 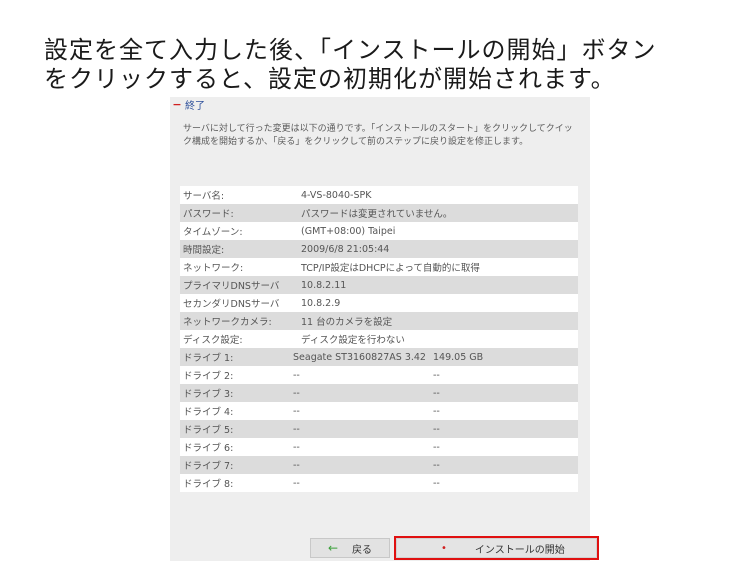 I want to click on summary-label: セカンダリDNSサーバ, so click(x=231, y=304).